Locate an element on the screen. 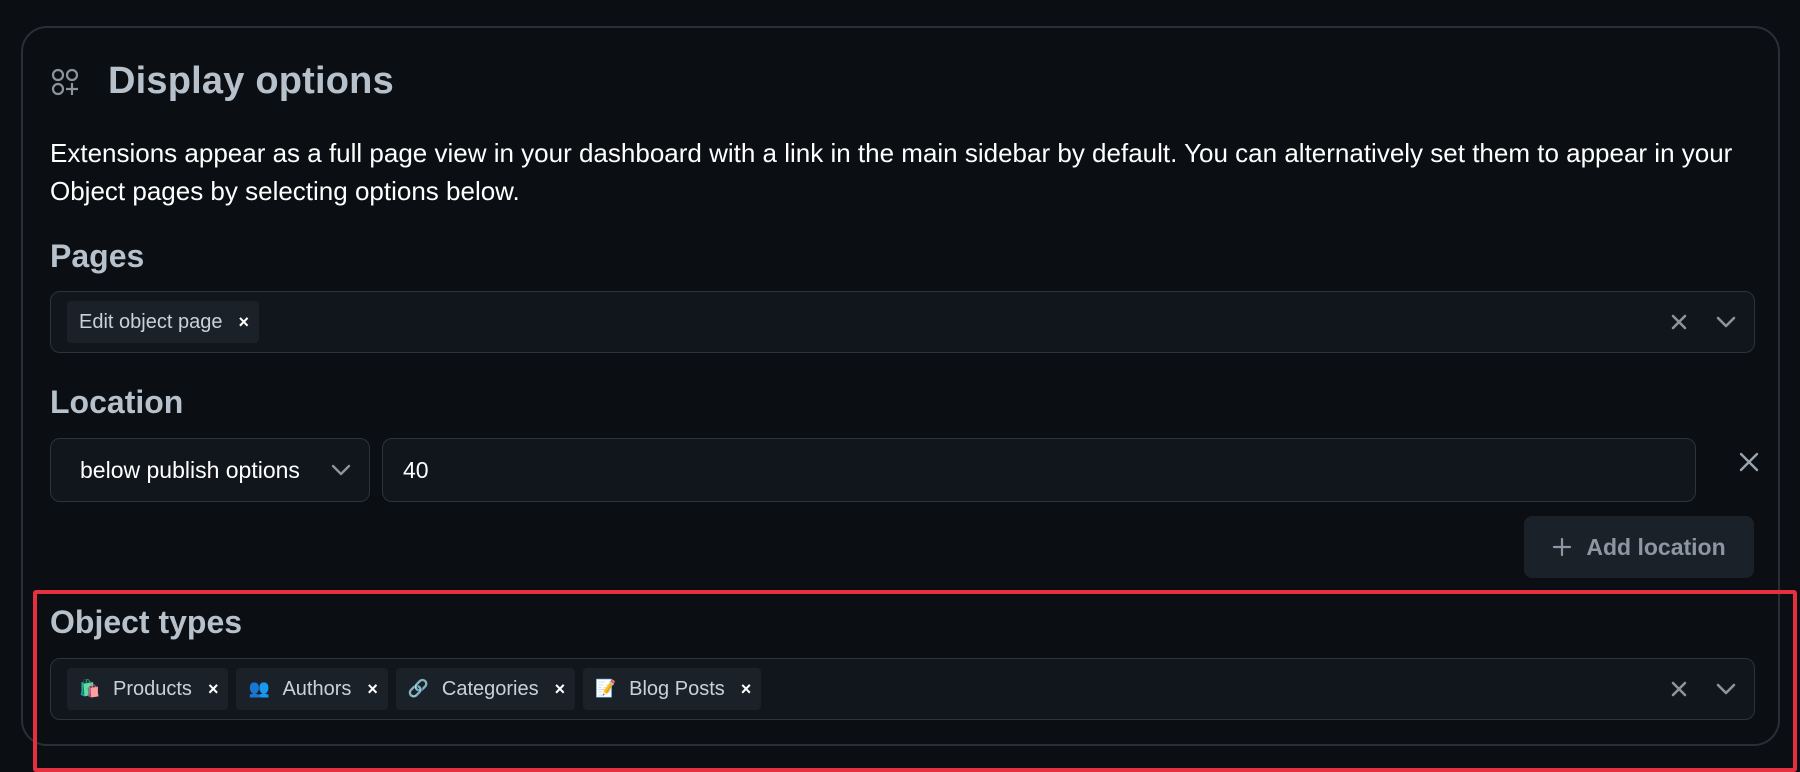 The width and height of the screenshot is (1800, 772). pages-label: Pages is located at coordinates (97, 256).